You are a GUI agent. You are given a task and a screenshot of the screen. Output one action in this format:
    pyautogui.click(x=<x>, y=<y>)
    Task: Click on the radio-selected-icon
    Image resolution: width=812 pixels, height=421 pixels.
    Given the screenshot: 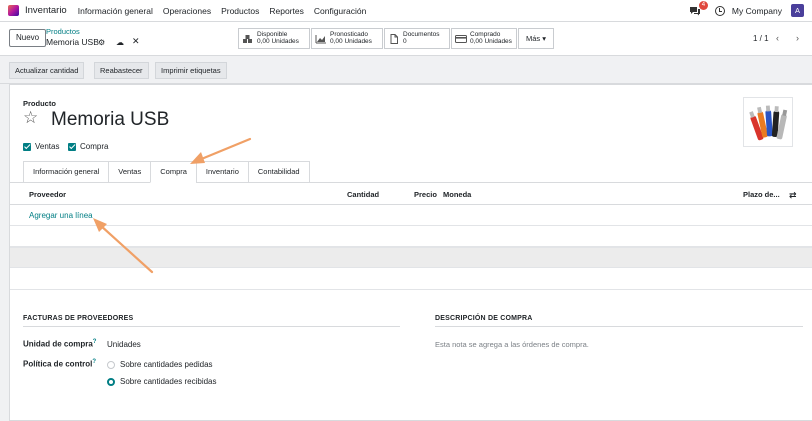 What is the action you would take?
    pyautogui.click(x=111, y=381)
    